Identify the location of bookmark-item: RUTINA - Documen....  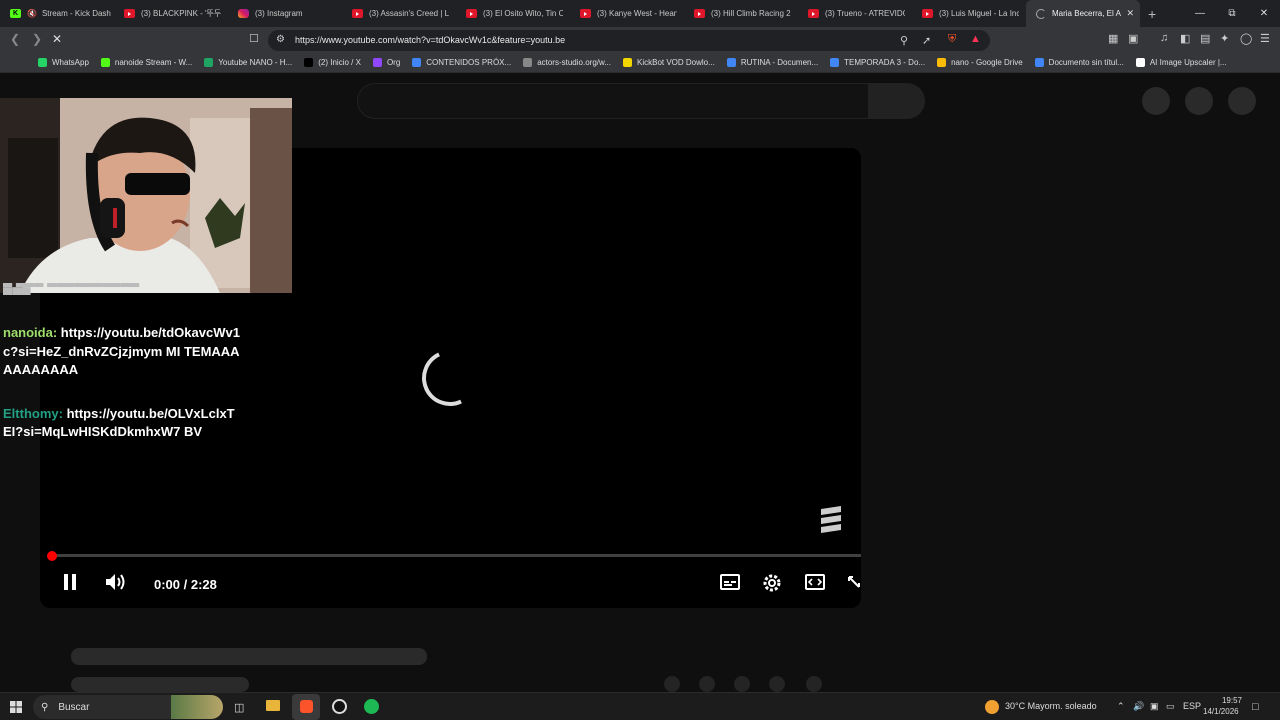
(772, 62).